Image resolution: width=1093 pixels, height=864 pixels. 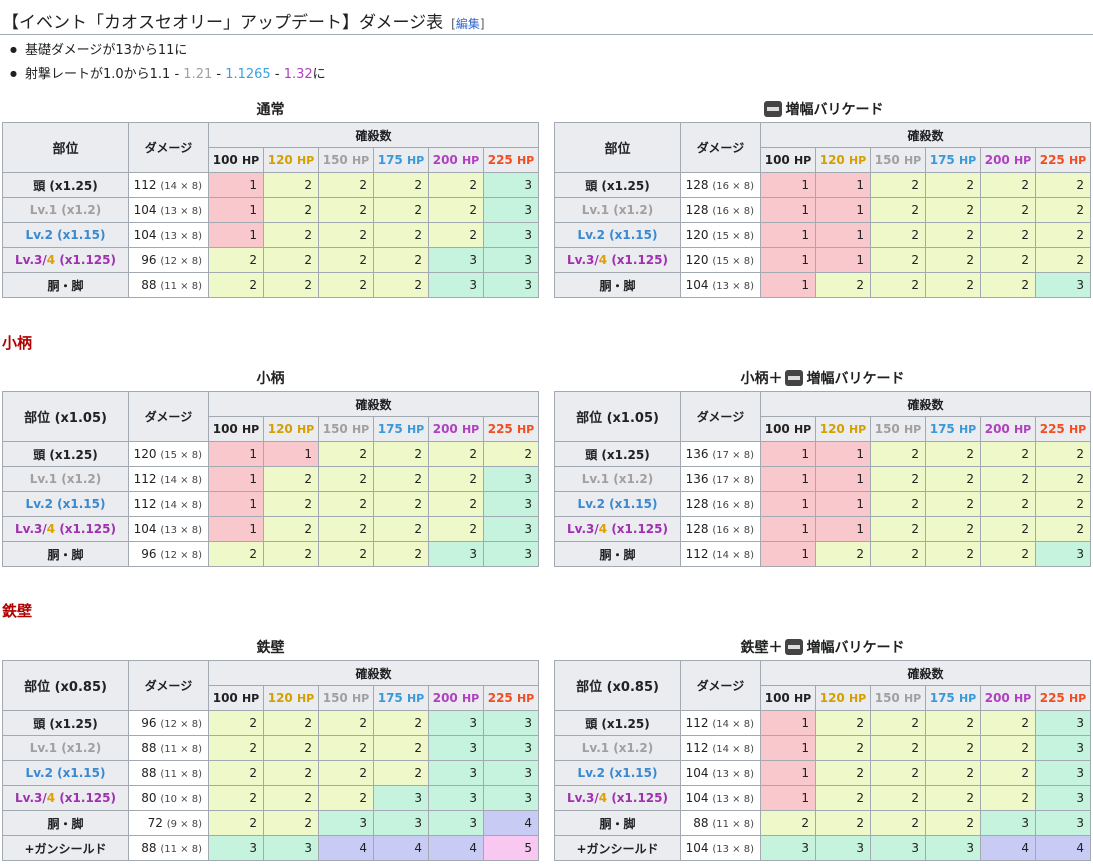 What do you see at coordinates (720, 235) in the screenshot?
I see `damage-value: 120 (15 × 8)` at bounding box center [720, 235].